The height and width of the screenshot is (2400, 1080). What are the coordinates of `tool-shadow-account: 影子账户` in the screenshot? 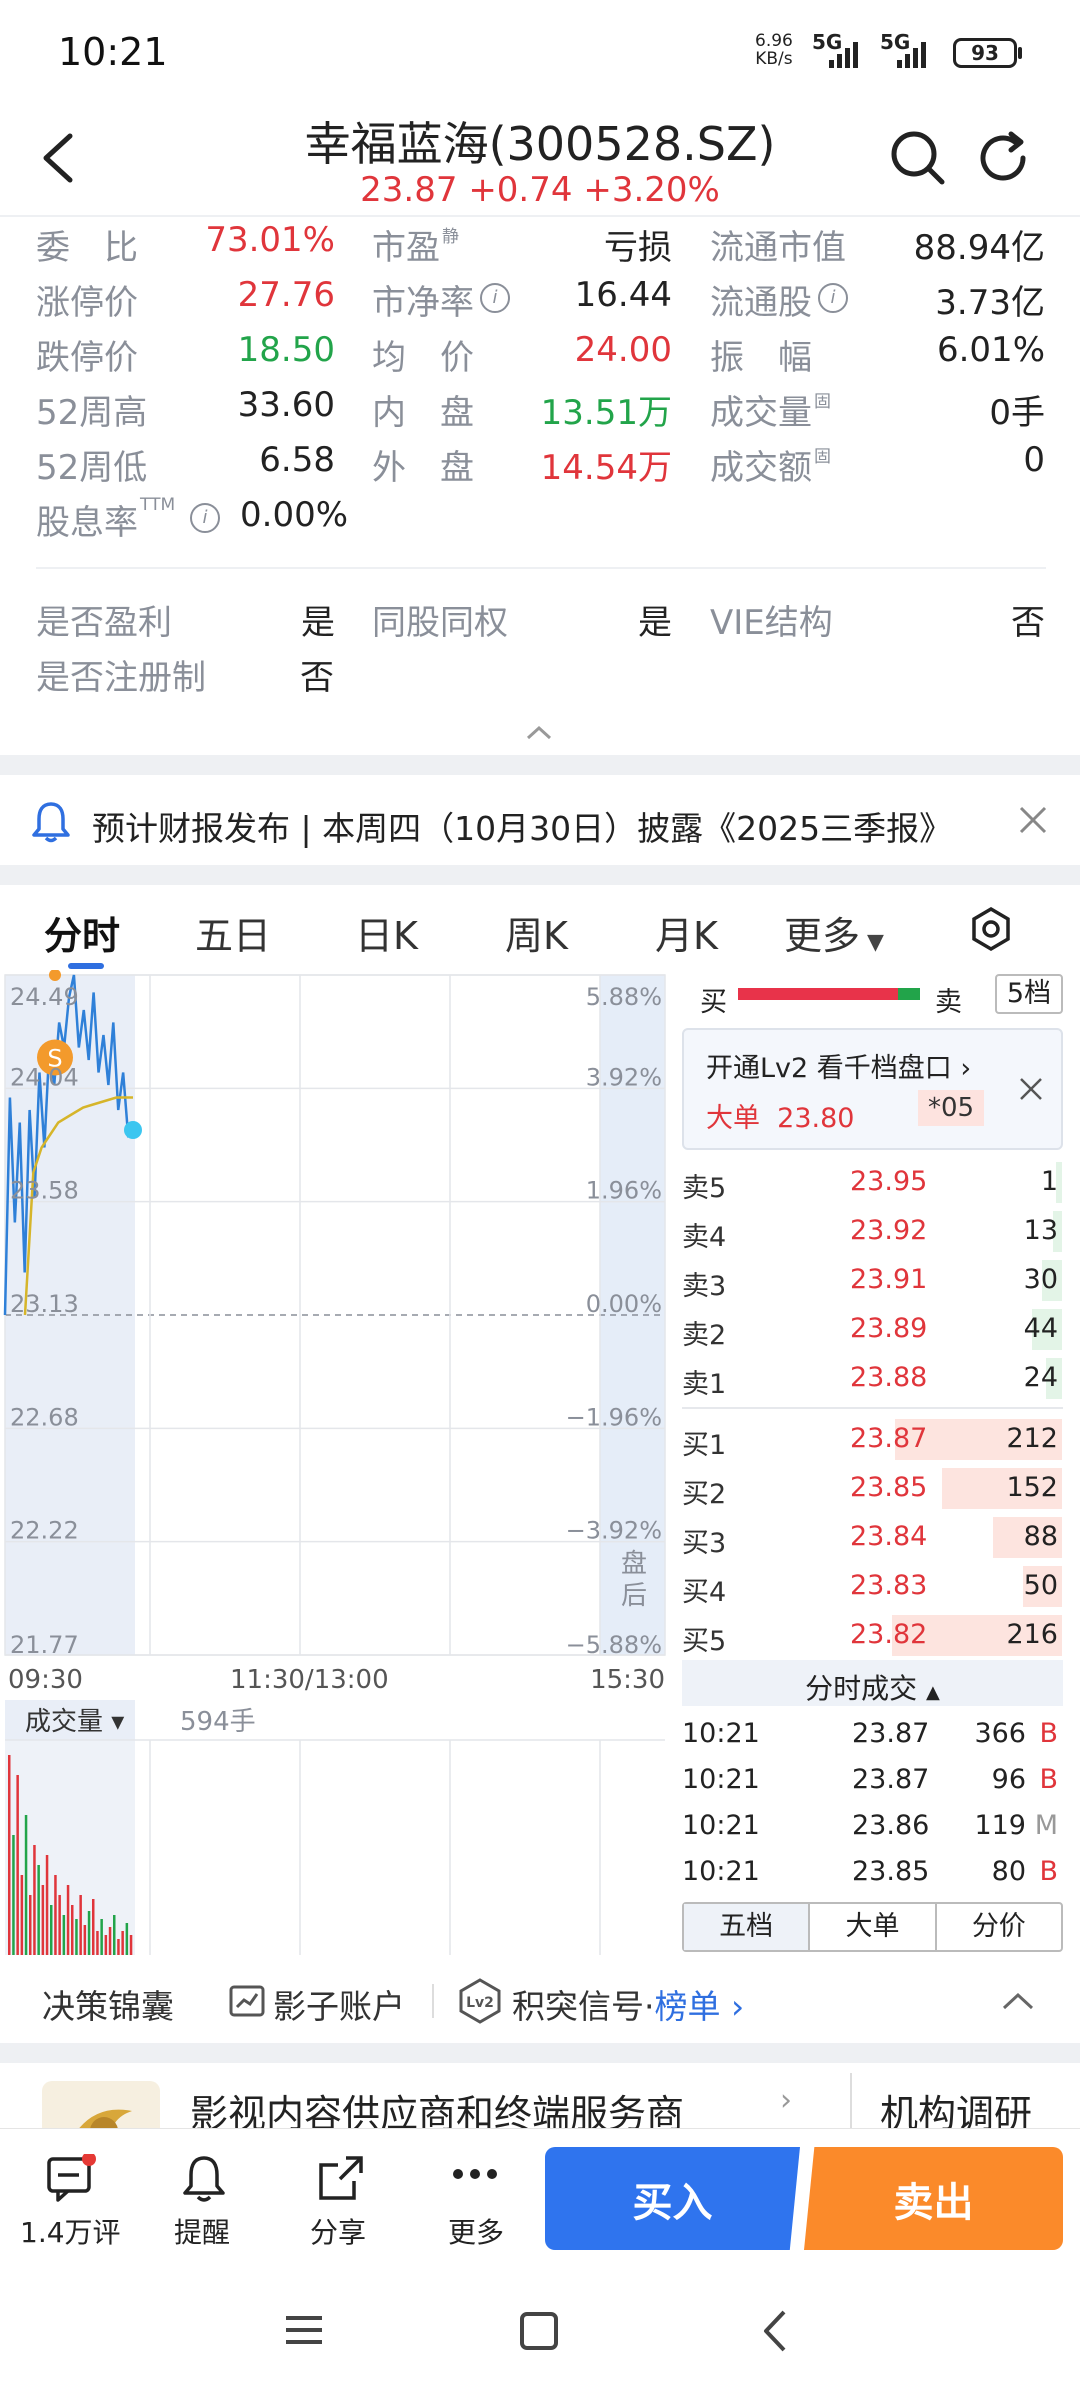 It's located at (339, 2004).